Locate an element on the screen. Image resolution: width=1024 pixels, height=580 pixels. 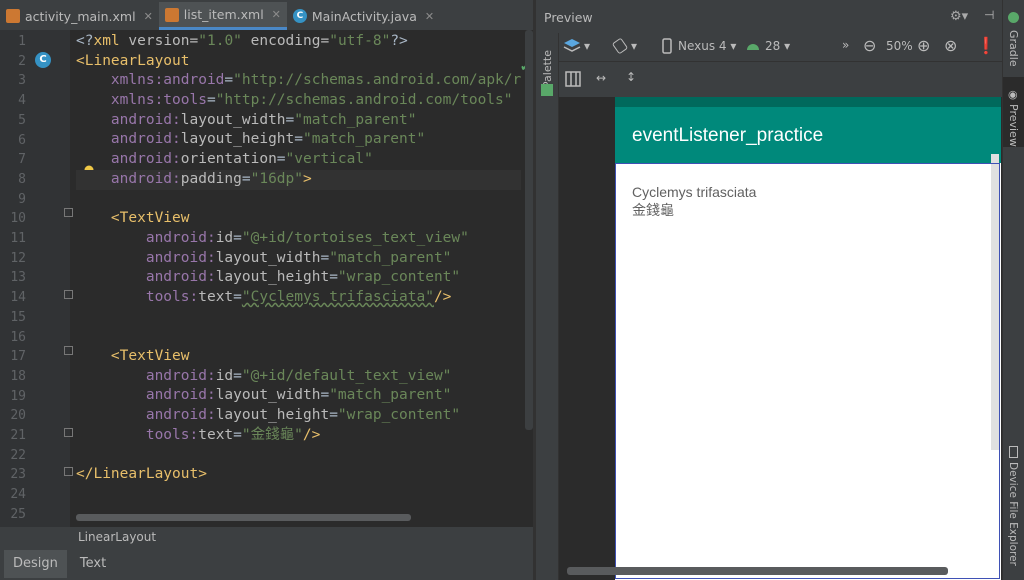
rotate-icon is located at coordinates (620, 46).